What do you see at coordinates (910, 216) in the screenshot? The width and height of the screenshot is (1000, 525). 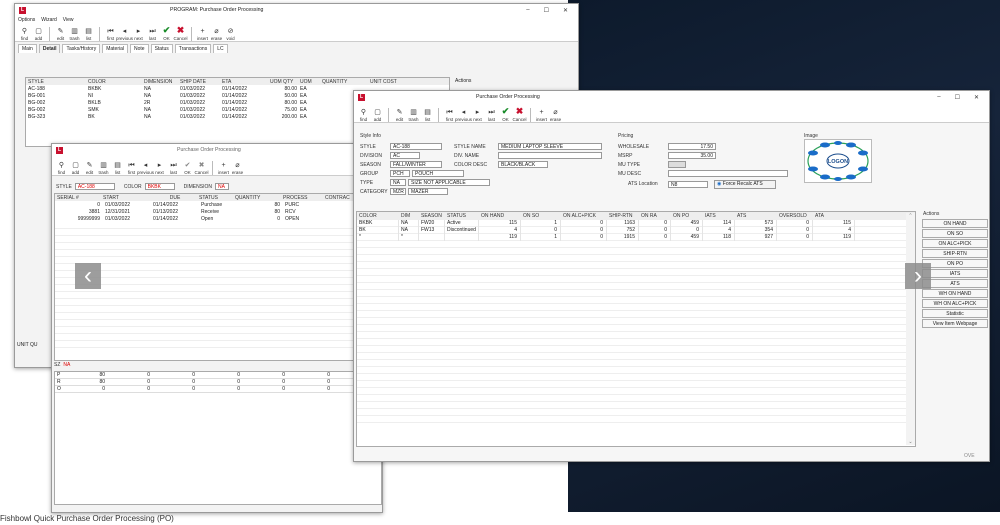 I see `scroll-up-icon: ⌃` at bounding box center [910, 216].